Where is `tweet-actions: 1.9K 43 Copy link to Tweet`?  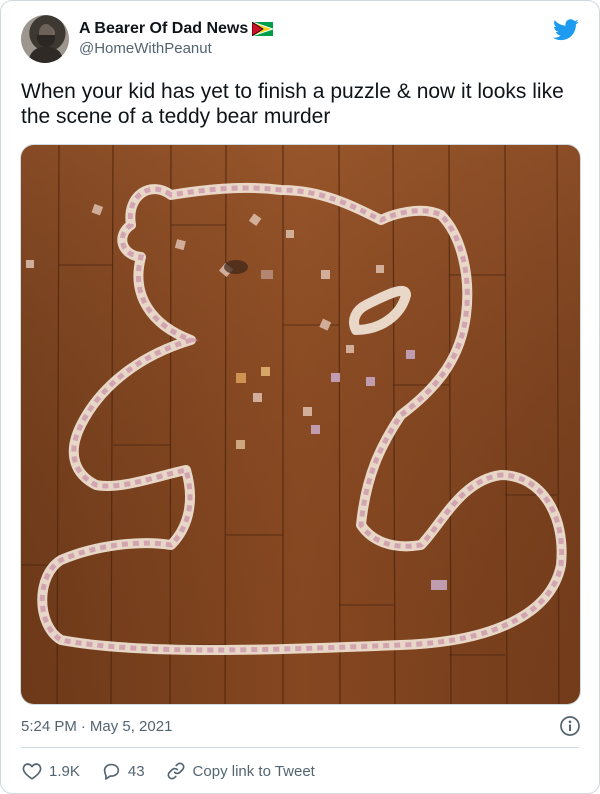
tweet-actions: 1.9K 43 Copy link to Tweet is located at coordinates (178, 771).